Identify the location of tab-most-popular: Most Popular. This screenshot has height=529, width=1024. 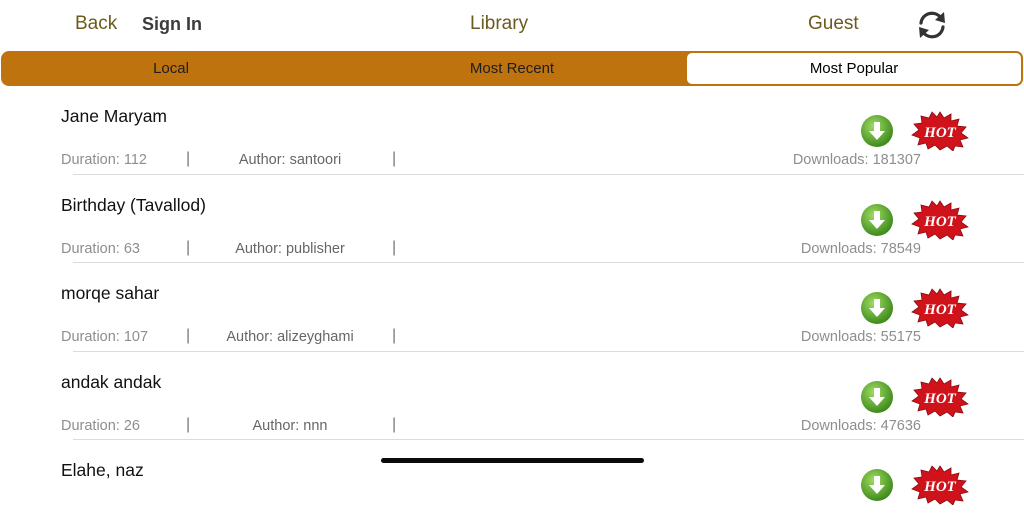
(854, 68).